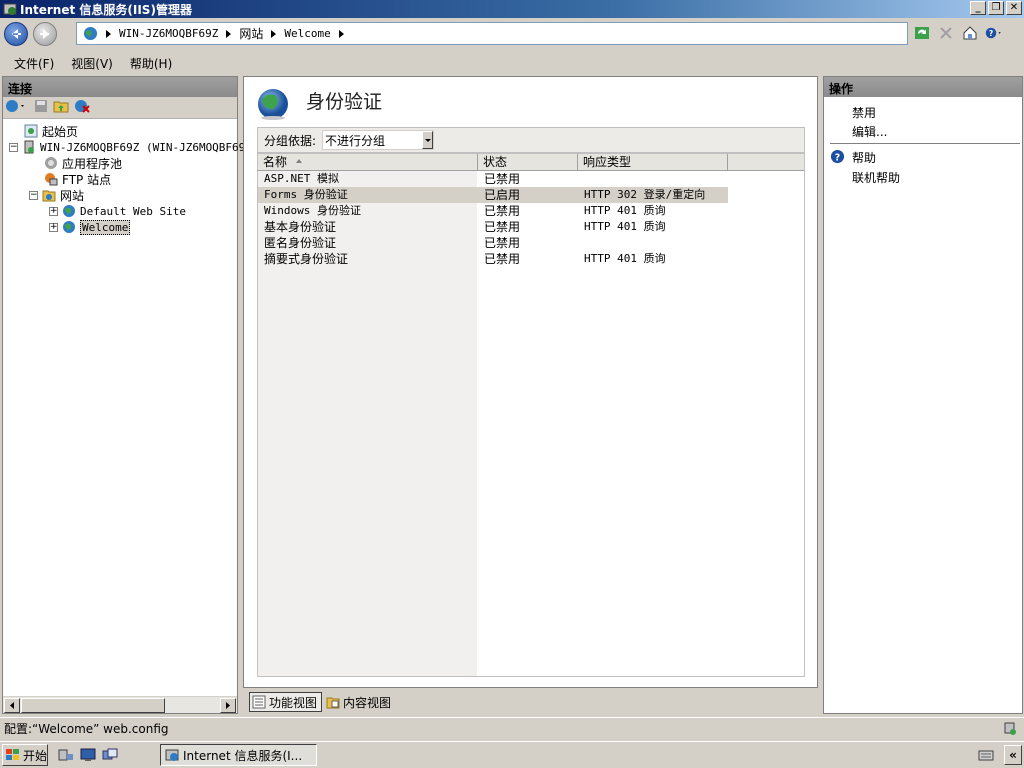 Image resolution: width=1024 pixels, height=768 pixels. I want to click on tray-expand-button: «, so click(1013, 755).